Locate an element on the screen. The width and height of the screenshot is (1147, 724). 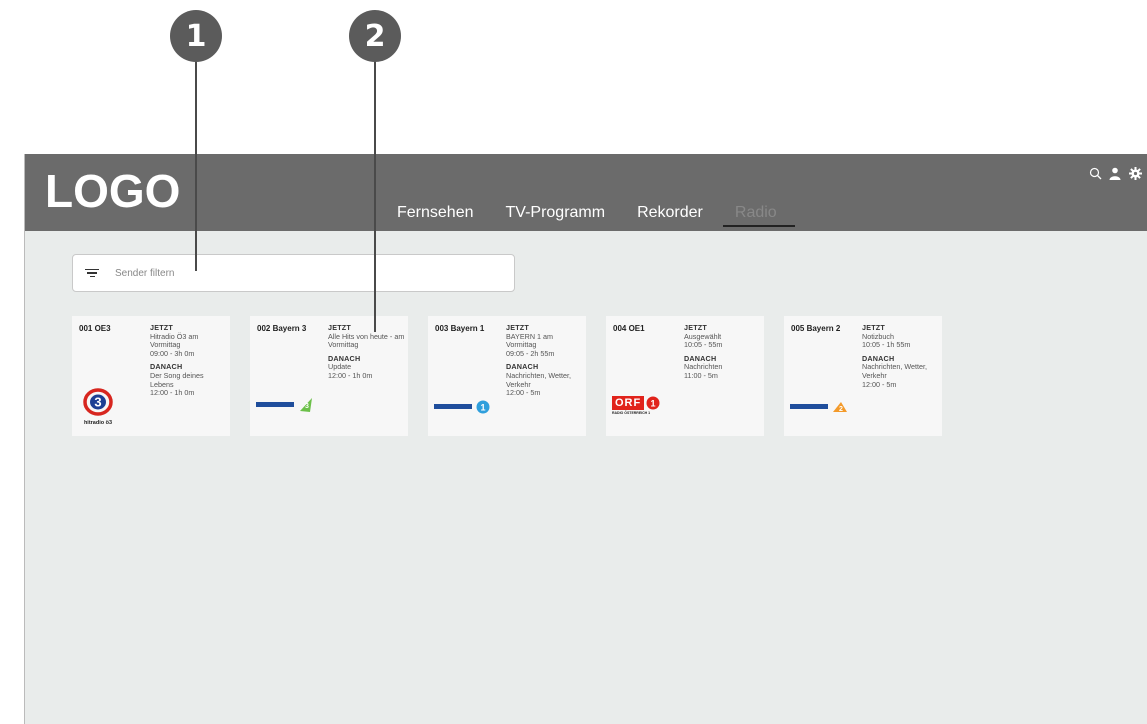
orf-logo-text: ORF is located at coordinates (628, 403).